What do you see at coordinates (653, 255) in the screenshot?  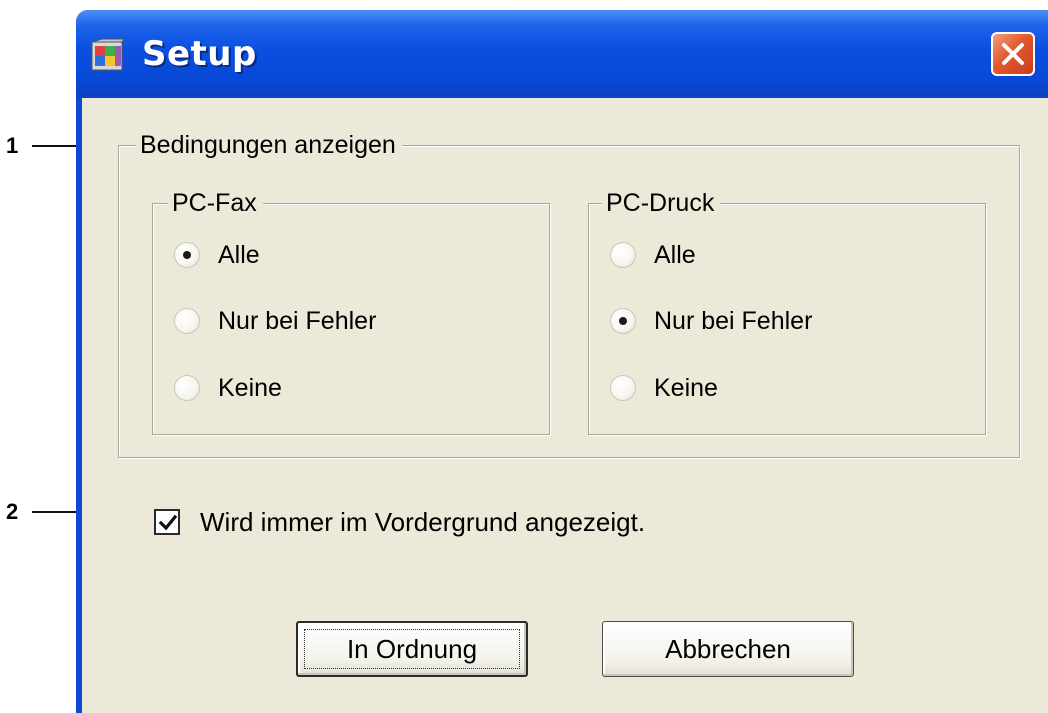 I see `pc-print-option-all: Alle` at bounding box center [653, 255].